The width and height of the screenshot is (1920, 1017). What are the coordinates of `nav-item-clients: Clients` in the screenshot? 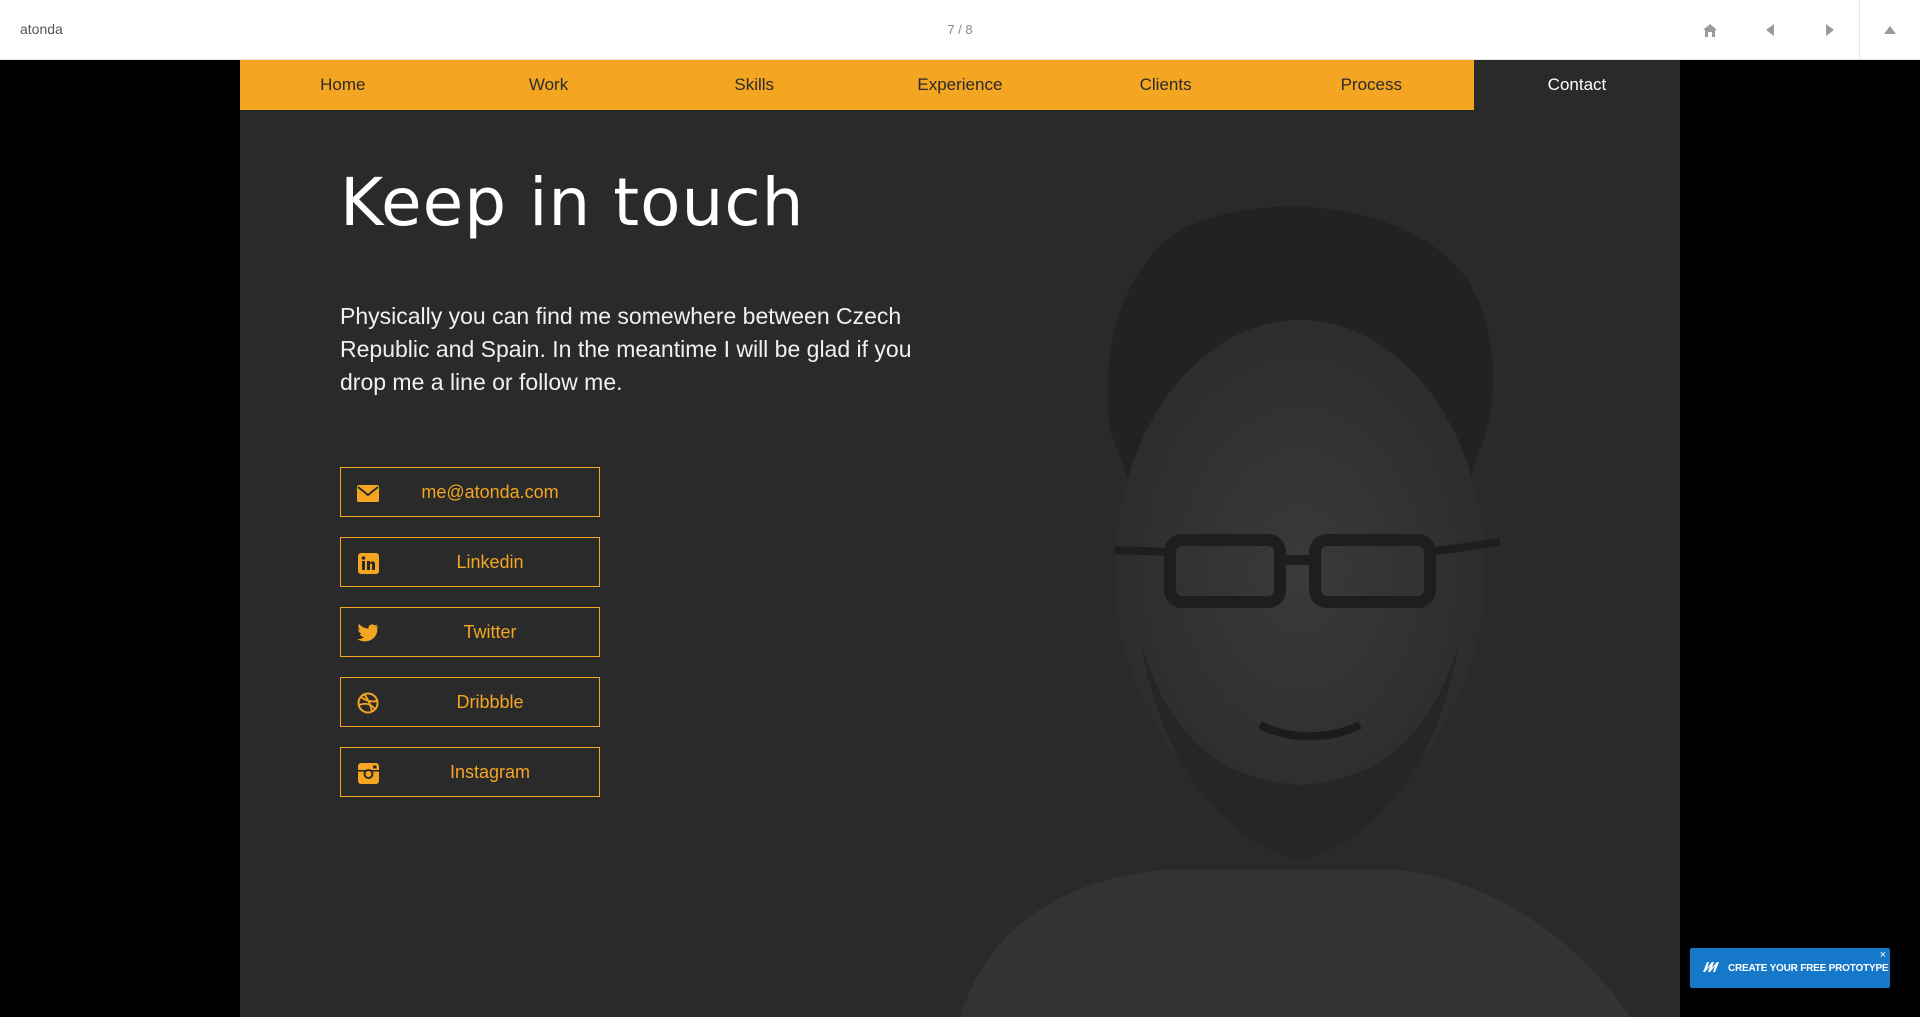 It's located at (1165, 85).